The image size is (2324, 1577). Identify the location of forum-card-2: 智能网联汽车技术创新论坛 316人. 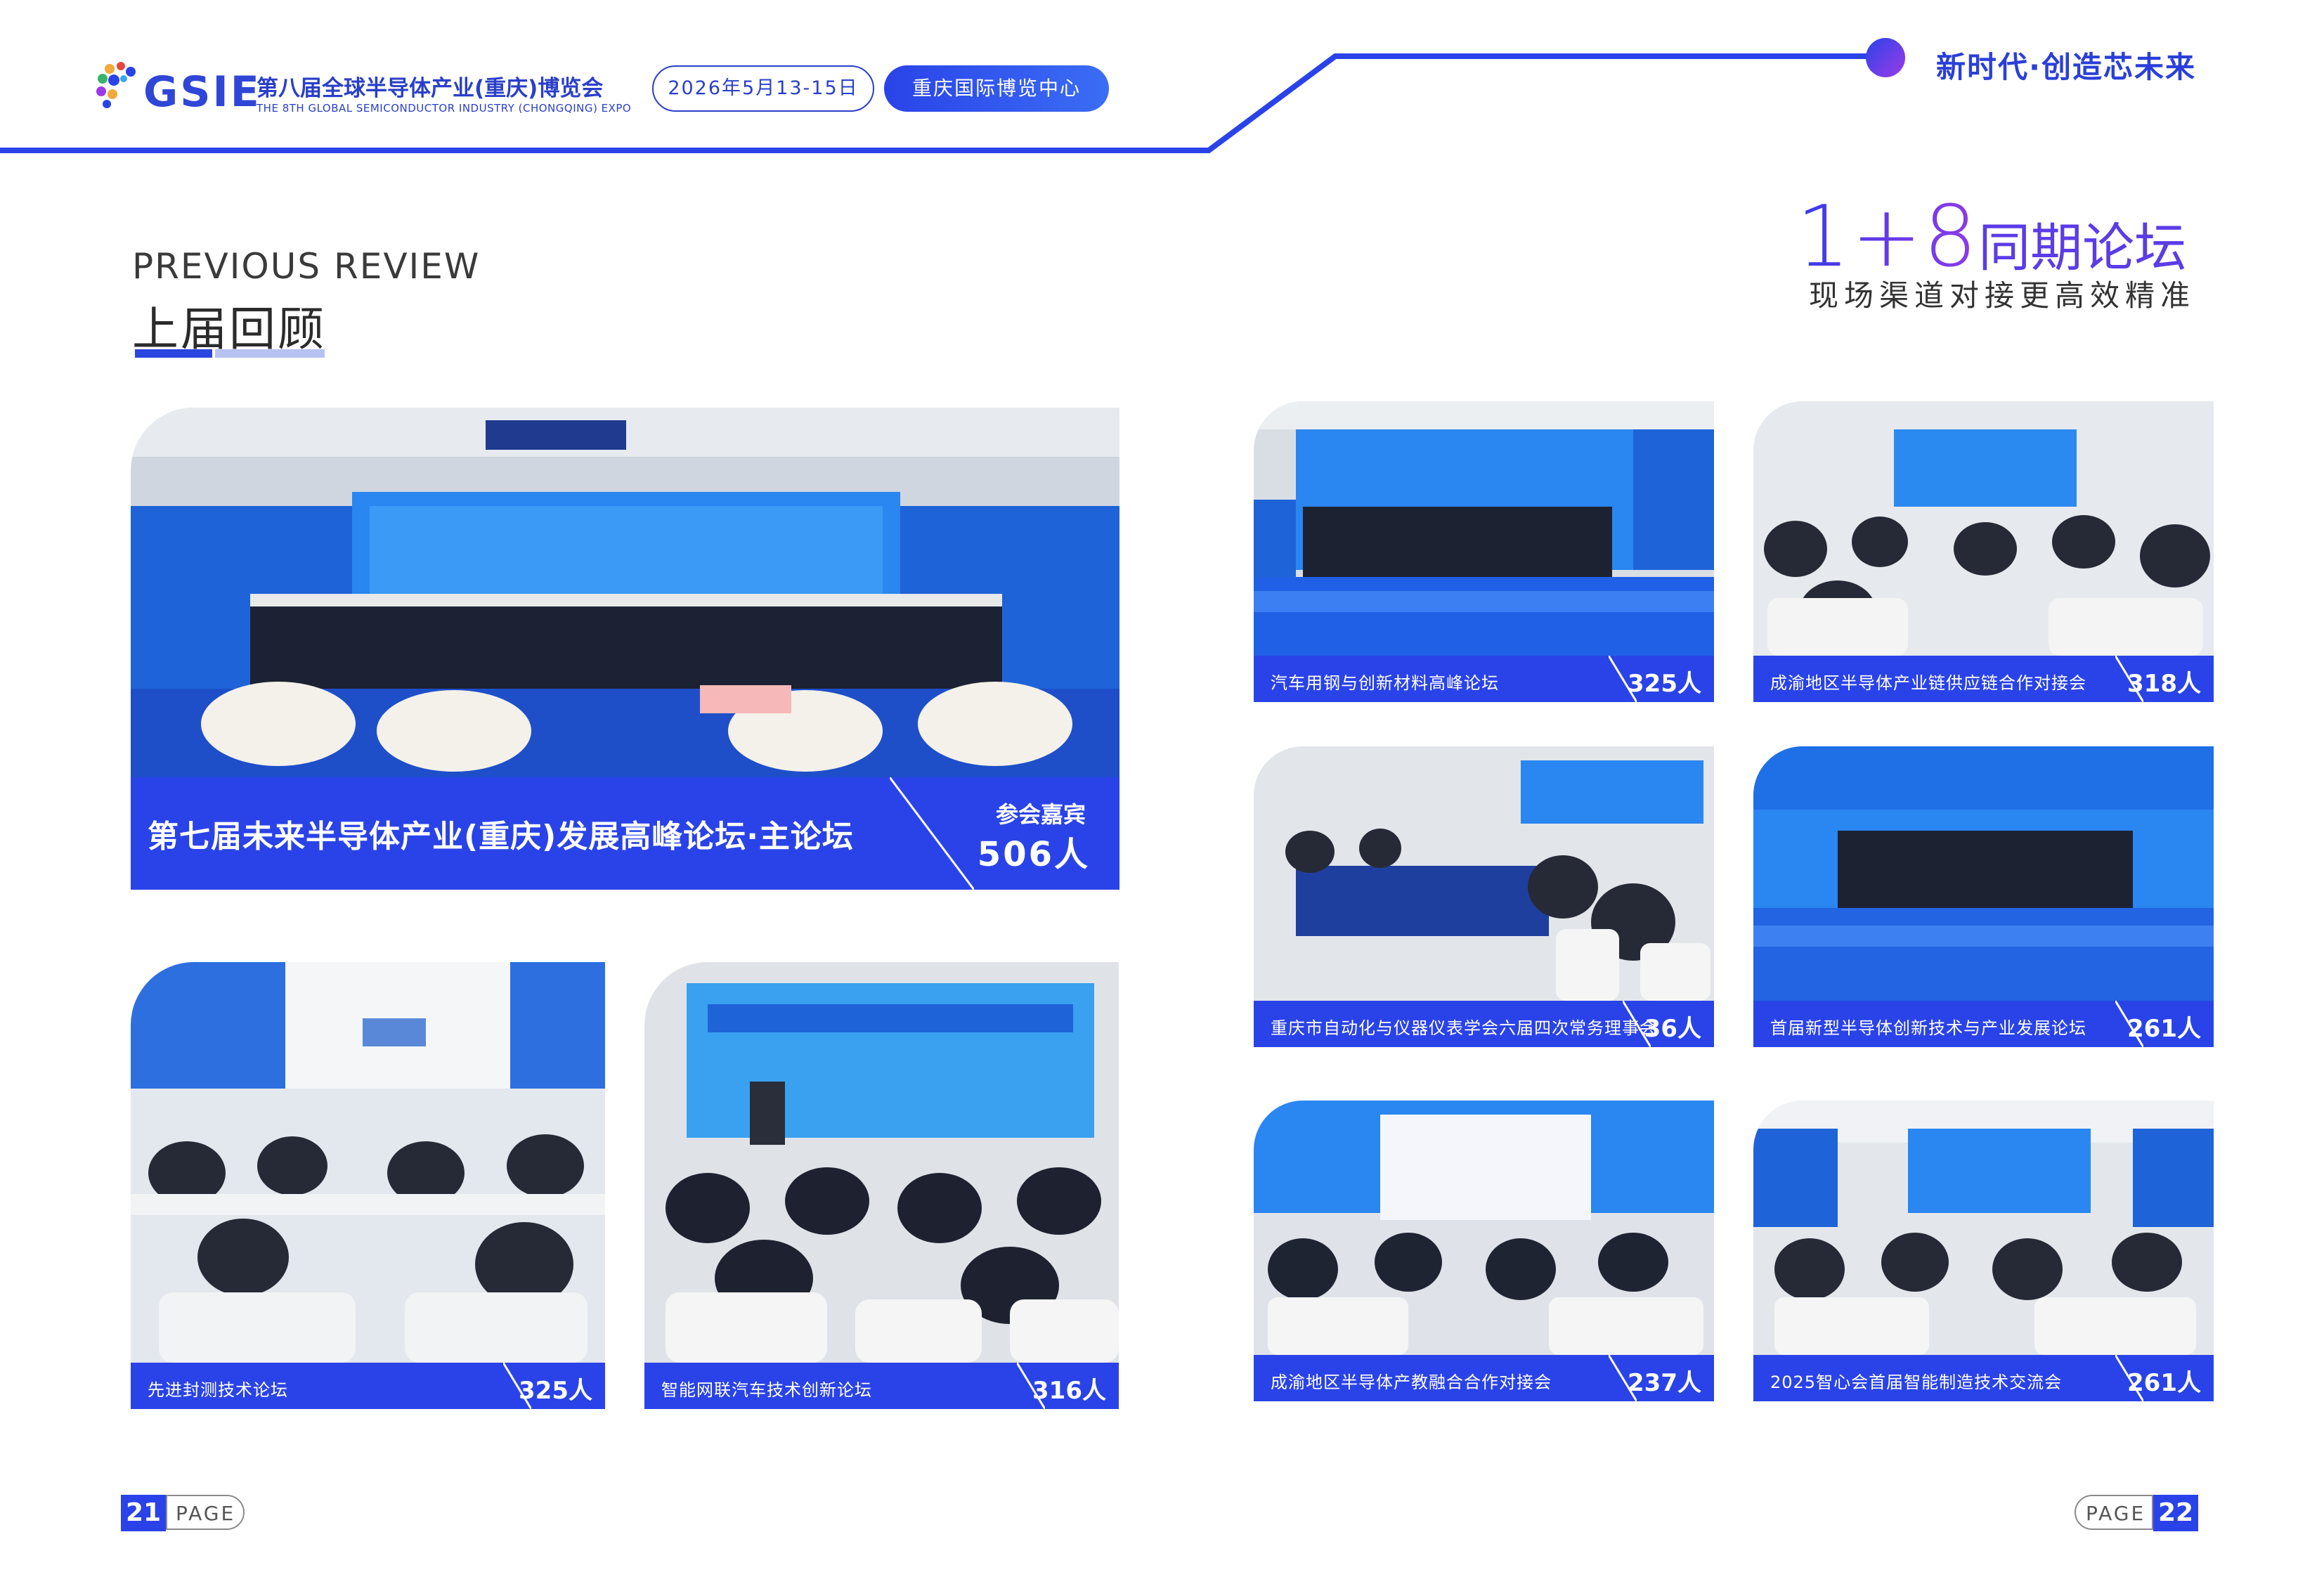
(881, 1185).